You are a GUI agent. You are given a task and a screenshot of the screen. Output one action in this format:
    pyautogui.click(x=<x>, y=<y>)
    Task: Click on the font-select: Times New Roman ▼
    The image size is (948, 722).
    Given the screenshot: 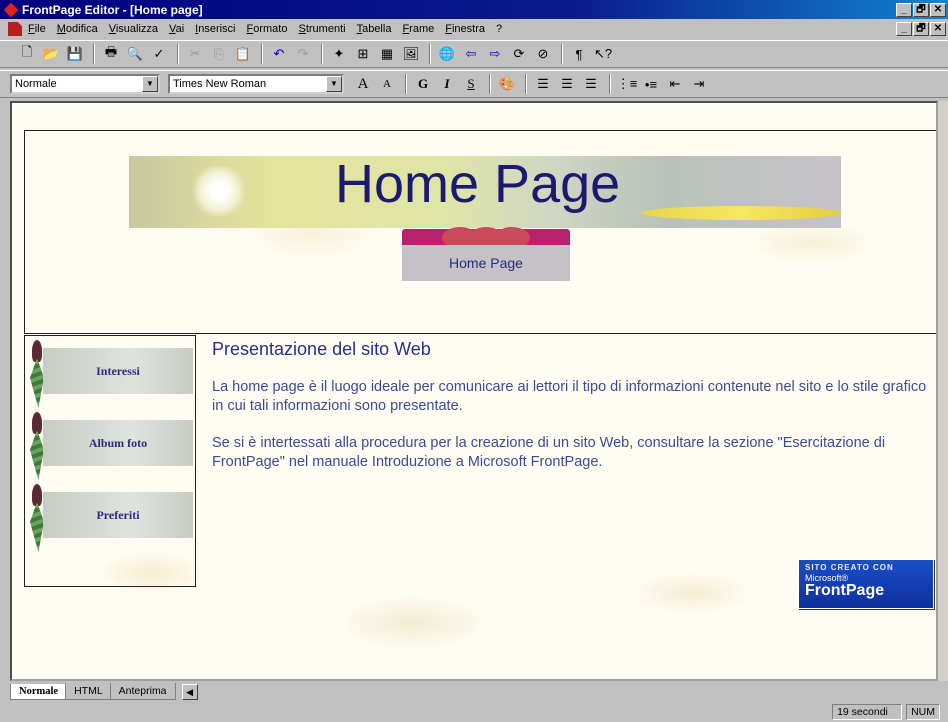 What is the action you would take?
    pyautogui.click(x=256, y=84)
    